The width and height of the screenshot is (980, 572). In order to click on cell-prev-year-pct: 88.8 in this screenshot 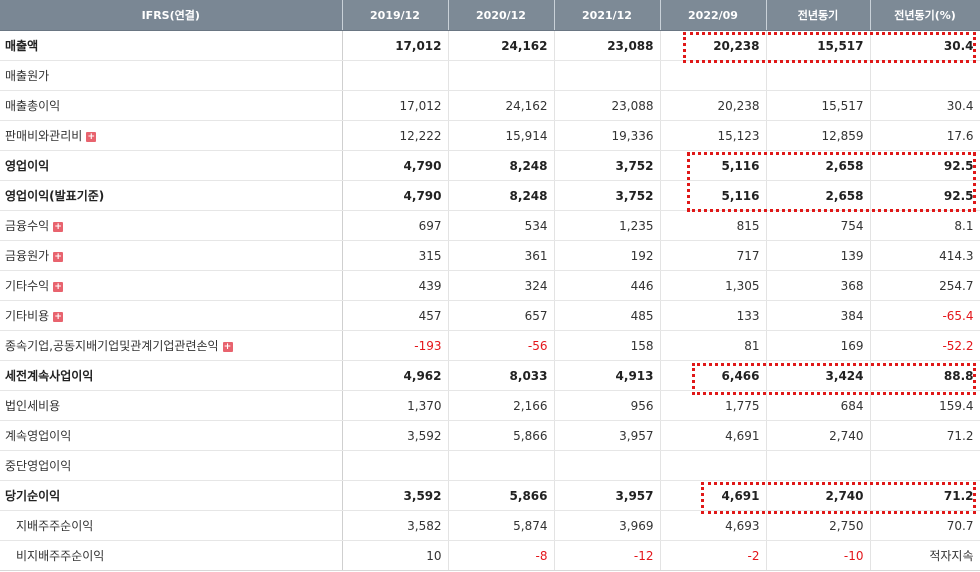, I will do `click(925, 375)`.